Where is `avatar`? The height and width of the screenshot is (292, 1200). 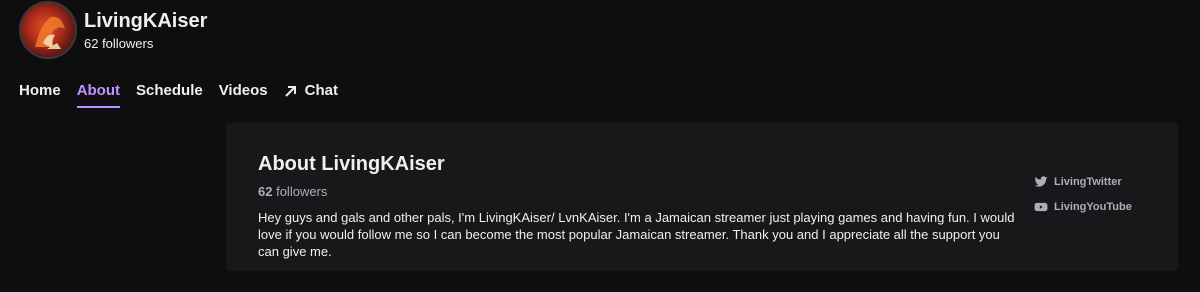
avatar is located at coordinates (48, 30).